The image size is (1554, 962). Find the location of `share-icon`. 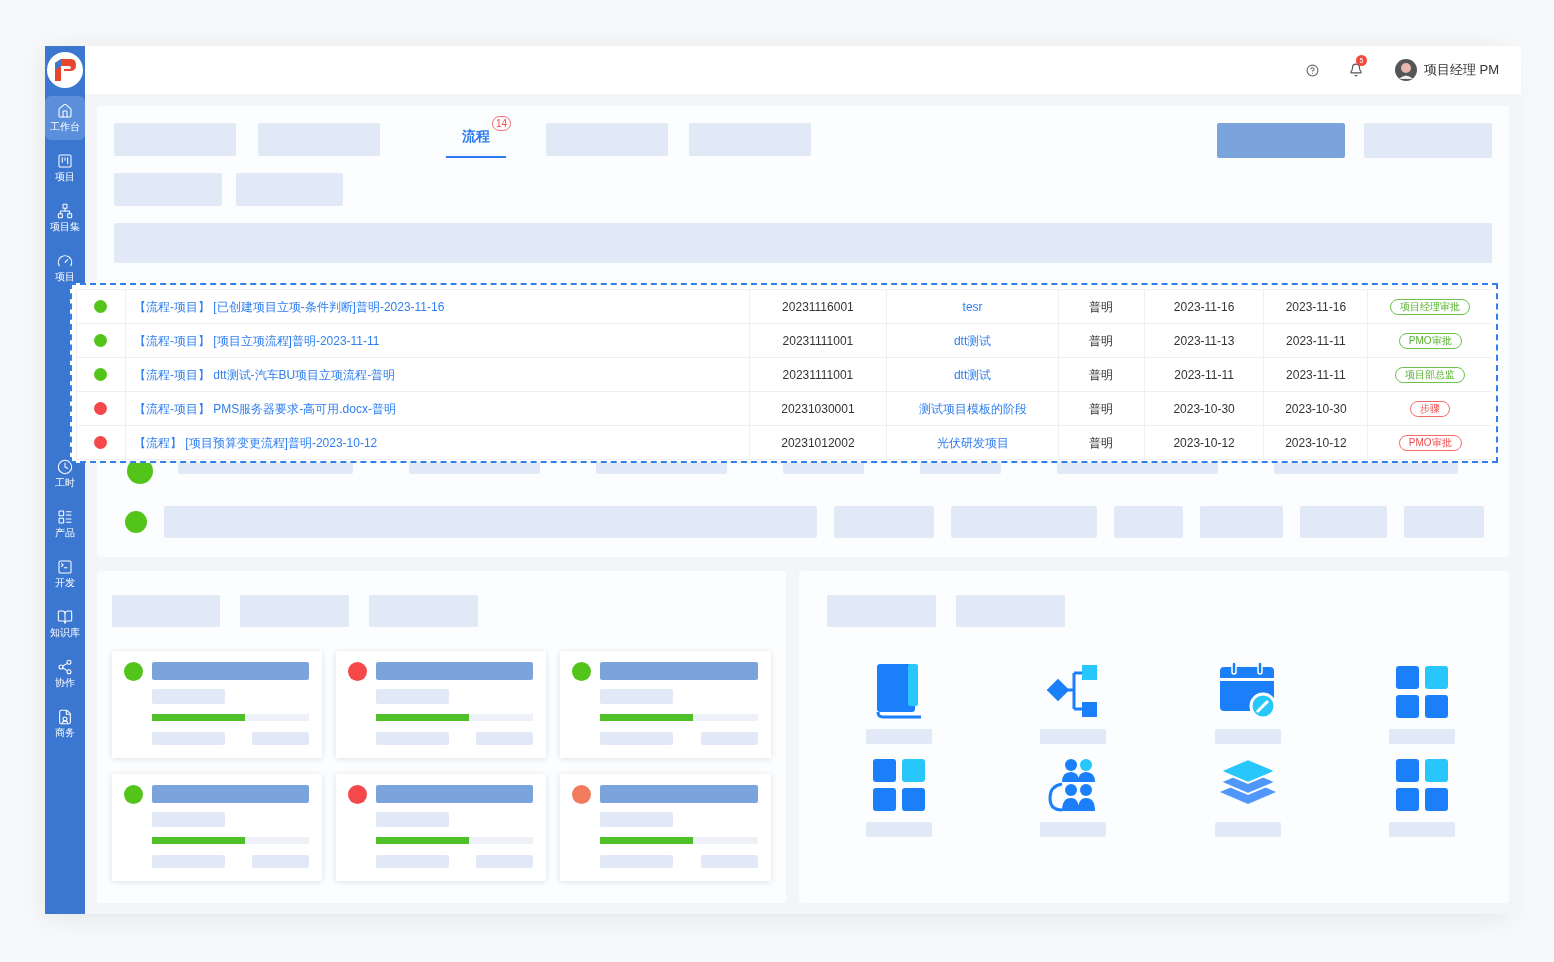

share-icon is located at coordinates (65, 667).